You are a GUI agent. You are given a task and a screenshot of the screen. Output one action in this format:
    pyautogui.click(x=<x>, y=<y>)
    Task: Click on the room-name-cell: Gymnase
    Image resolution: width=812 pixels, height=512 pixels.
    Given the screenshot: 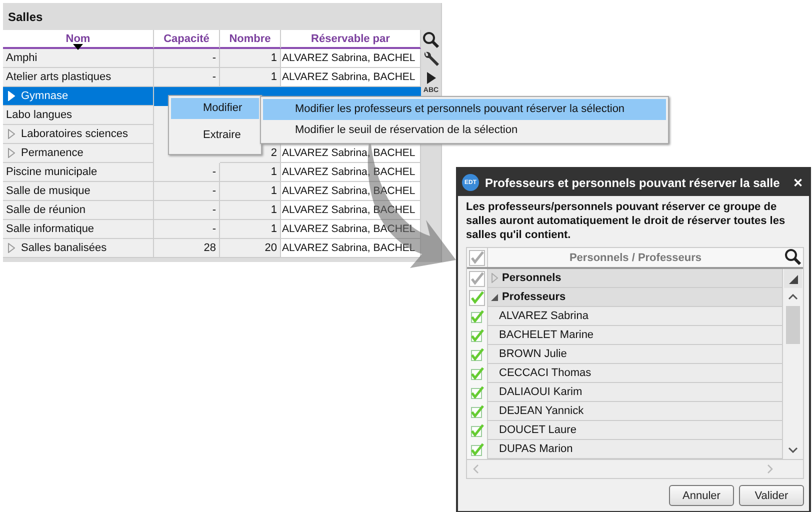 What is the action you would take?
    pyautogui.click(x=78, y=96)
    